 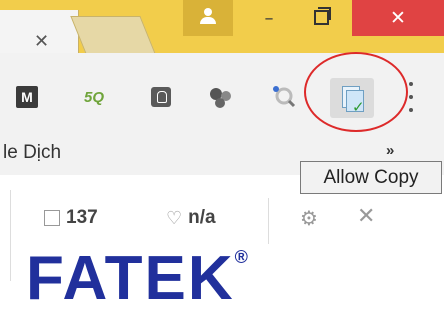 What do you see at coordinates (10, 235) in the screenshot?
I see `content-divider` at bounding box center [10, 235].